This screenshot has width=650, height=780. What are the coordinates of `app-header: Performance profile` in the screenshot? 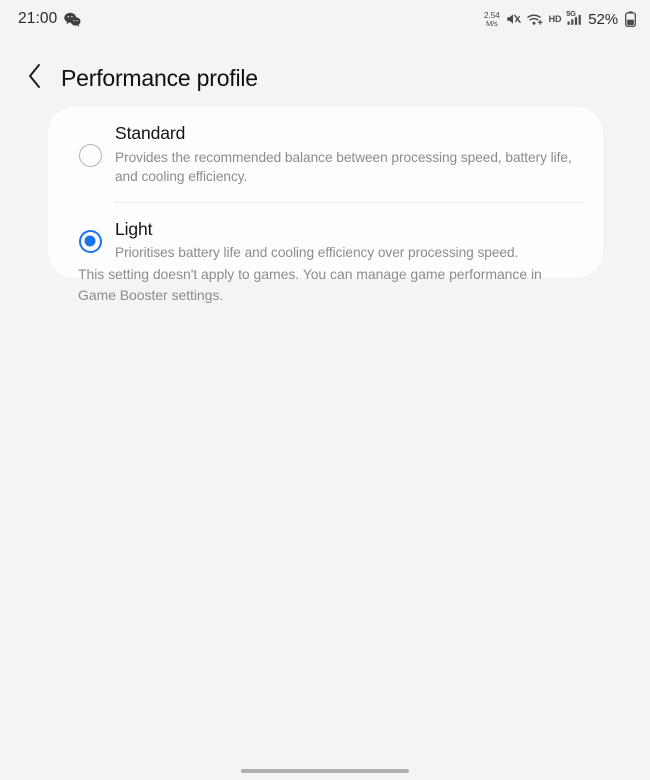 It's located at (325, 78).